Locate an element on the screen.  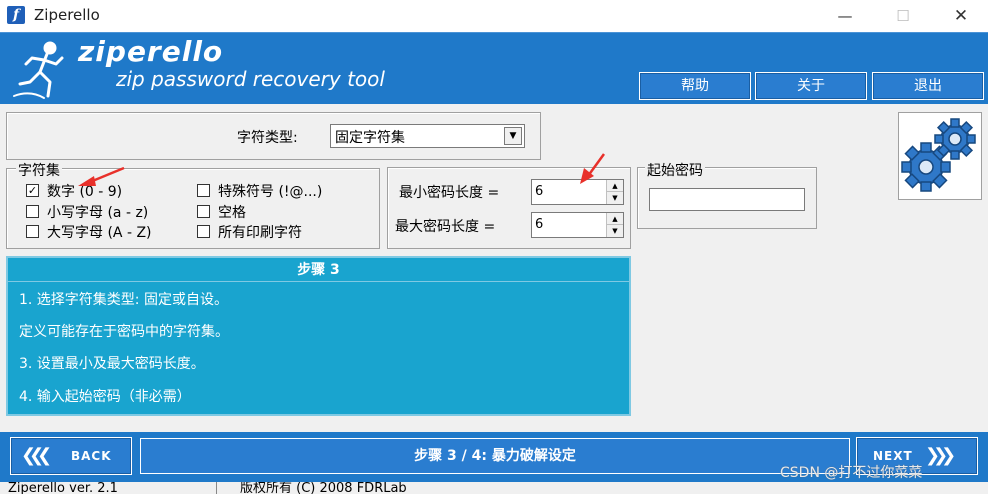
minimize-button: — is located at coordinates (845, 16).